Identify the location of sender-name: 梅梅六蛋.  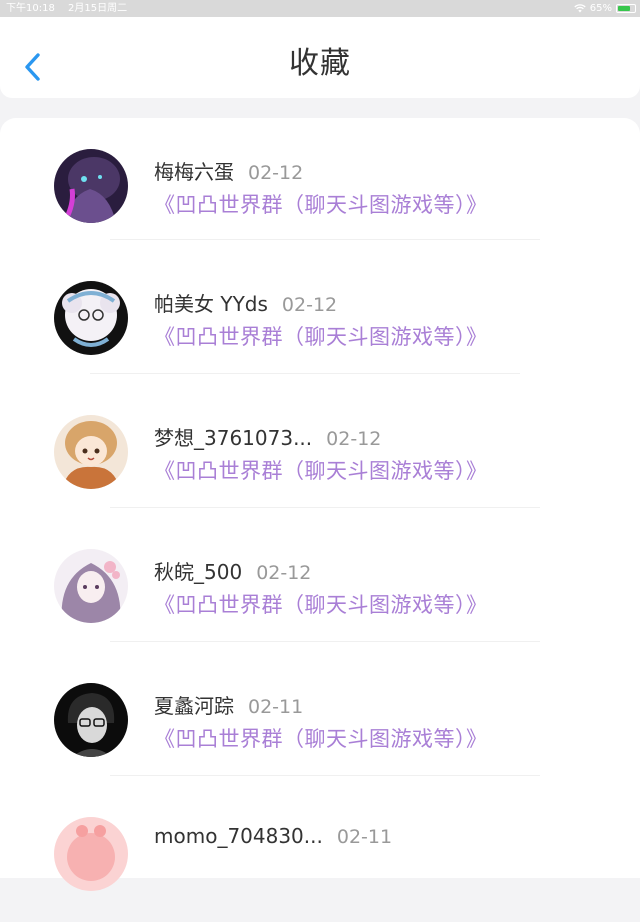
(194, 172).